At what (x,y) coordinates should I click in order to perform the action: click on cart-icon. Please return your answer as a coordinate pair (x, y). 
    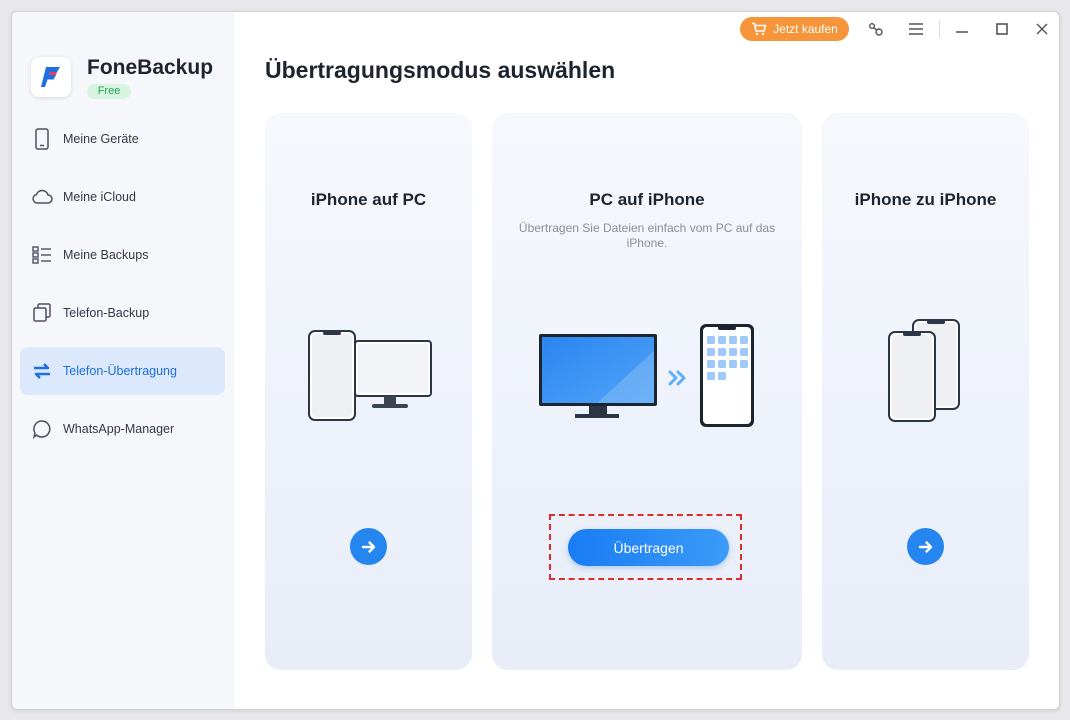
    Looking at the image, I should click on (759, 29).